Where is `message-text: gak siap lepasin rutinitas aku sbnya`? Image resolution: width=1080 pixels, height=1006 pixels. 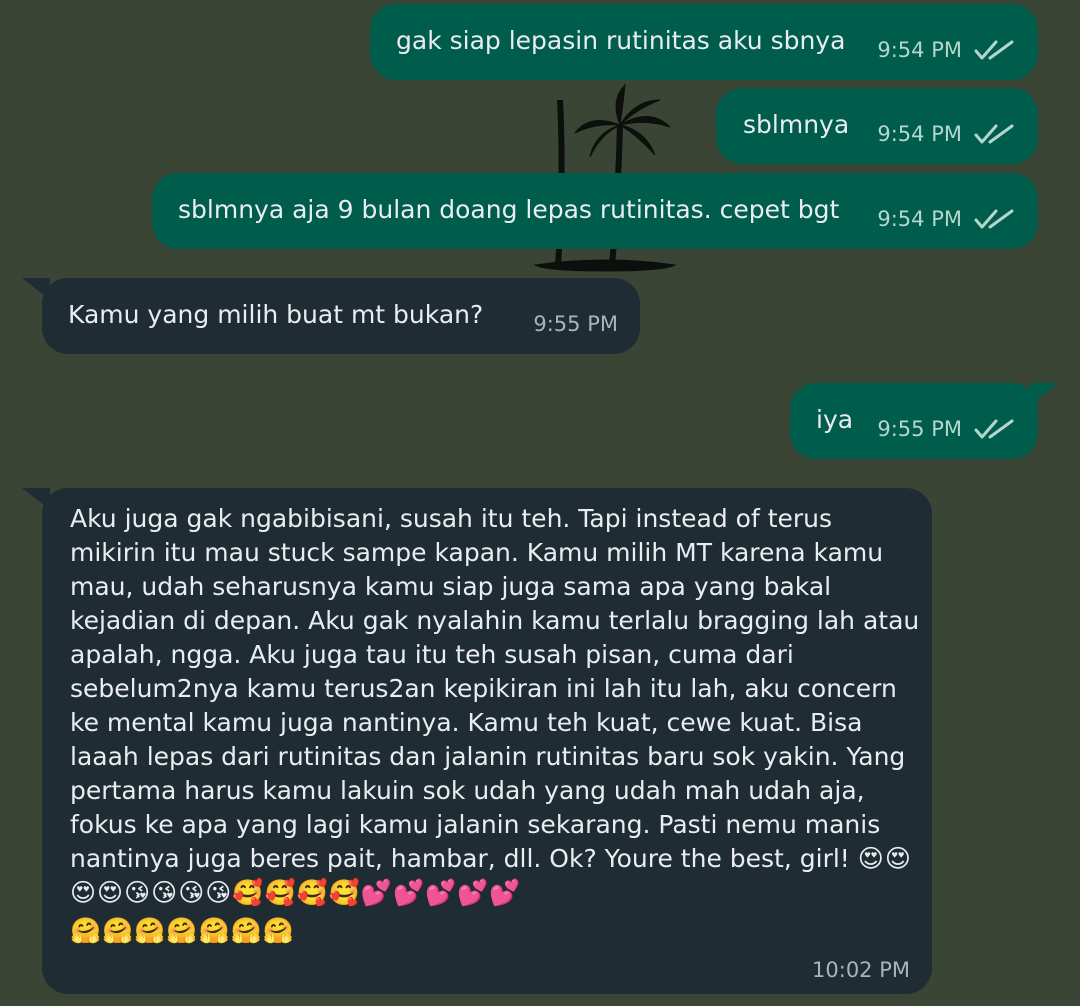 message-text: gak siap lepasin rutinitas aku sbnya is located at coordinates (621, 40).